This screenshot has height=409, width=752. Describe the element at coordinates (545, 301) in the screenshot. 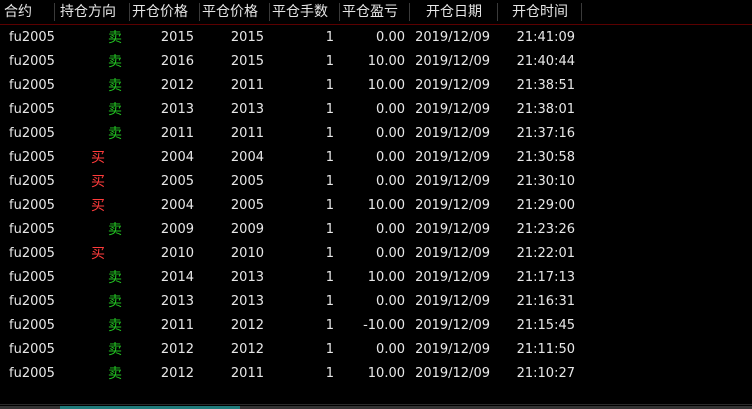

I see `cell-open-time: 21:16:31` at that location.